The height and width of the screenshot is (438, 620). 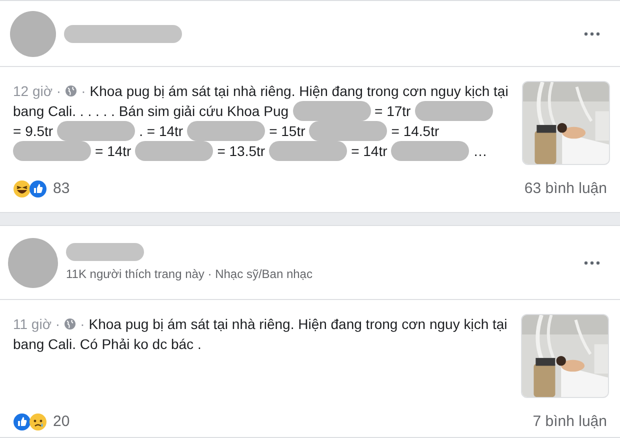 What do you see at coordinates (61, 421) in the screenshot?
I see `reaction-count: 20` at bounding box center [61, 421].